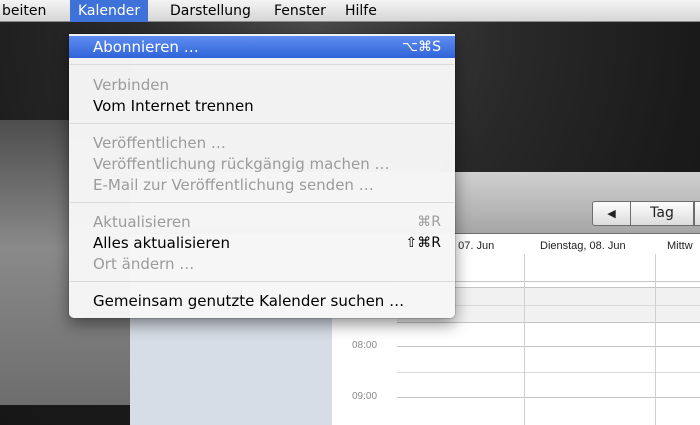 The image size is (700, 425). I want to click on day-header-monday: , 07. Jun, so click(473, 246).